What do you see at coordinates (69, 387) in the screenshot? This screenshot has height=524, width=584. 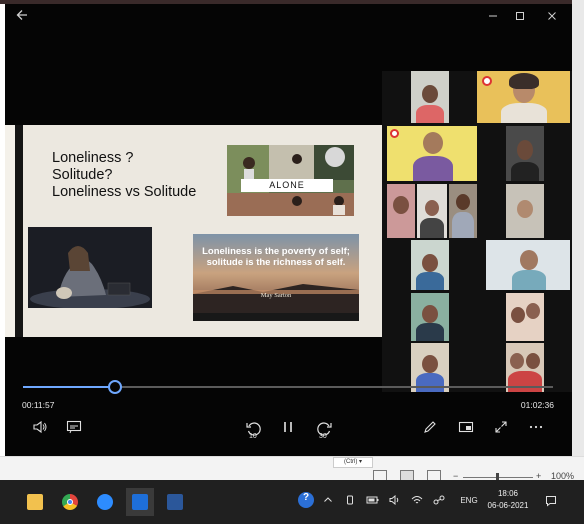 I see `timeline-progress` at bounding box center [69, 387].